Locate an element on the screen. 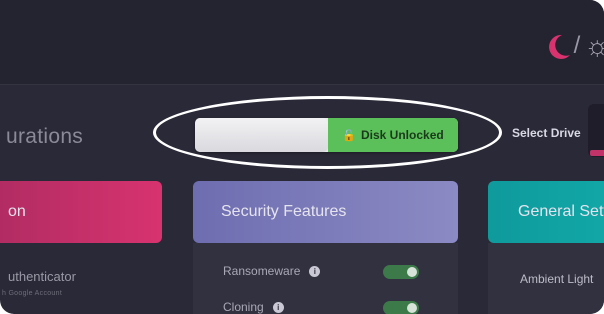  card-header-security: Security Features is located at coordinates (325, 212).